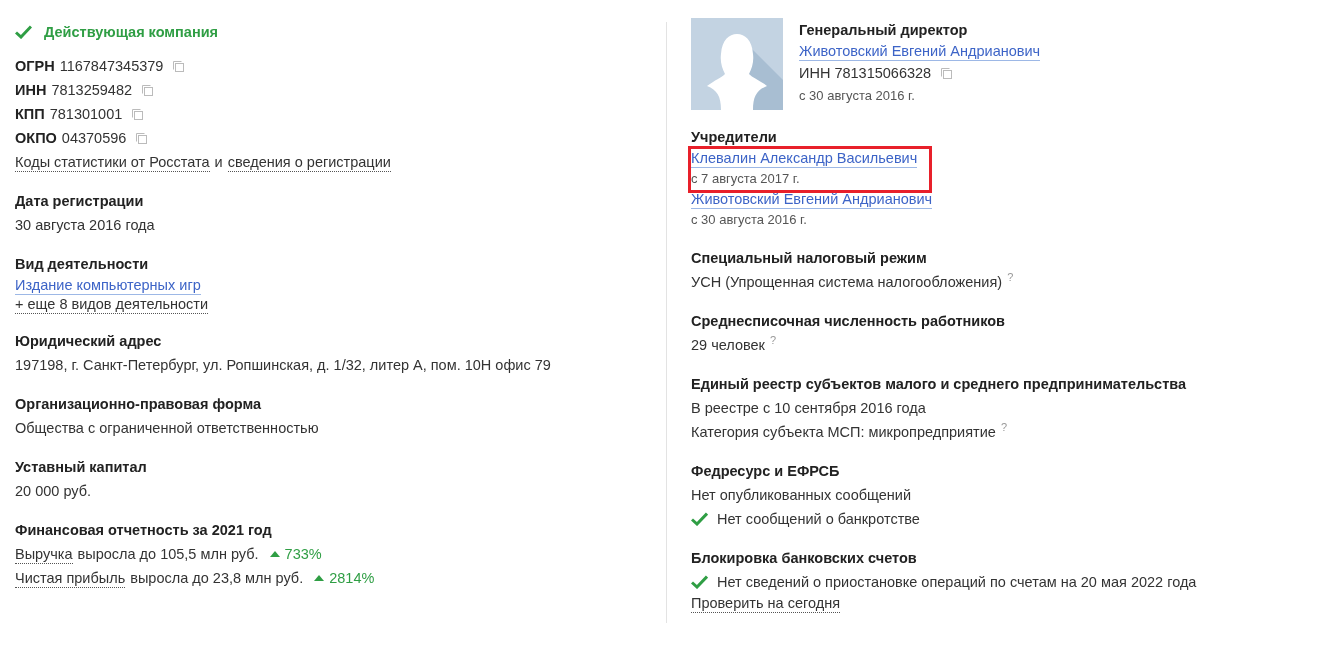 The height and width of the screenshot is (655, 1337). Describe the element at coordinates (168, 554) in the screenshot. I see `field-value: выросла до 105,5 млн руб.` at that location.